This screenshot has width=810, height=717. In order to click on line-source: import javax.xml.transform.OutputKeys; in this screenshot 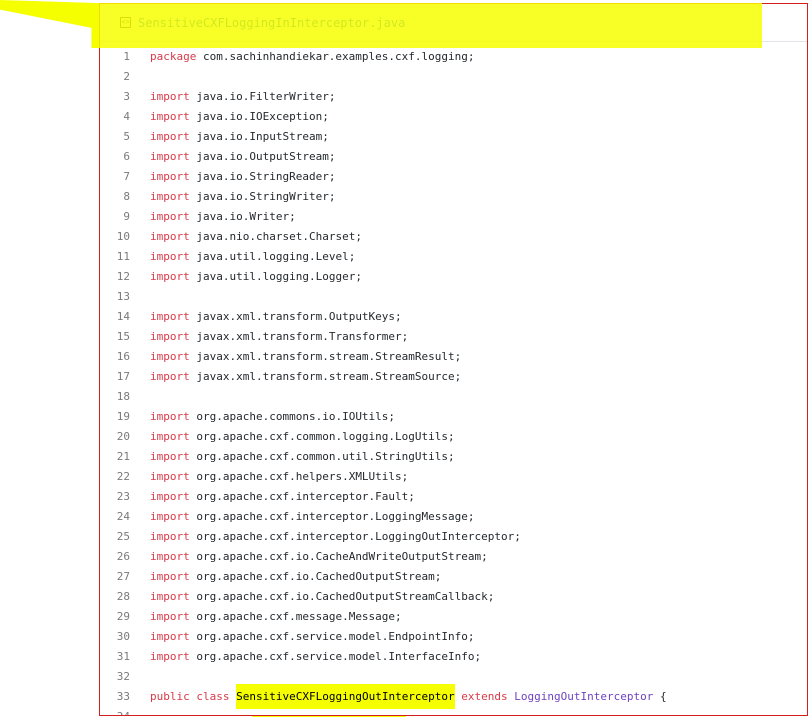, I will do `click(276, 317)`.